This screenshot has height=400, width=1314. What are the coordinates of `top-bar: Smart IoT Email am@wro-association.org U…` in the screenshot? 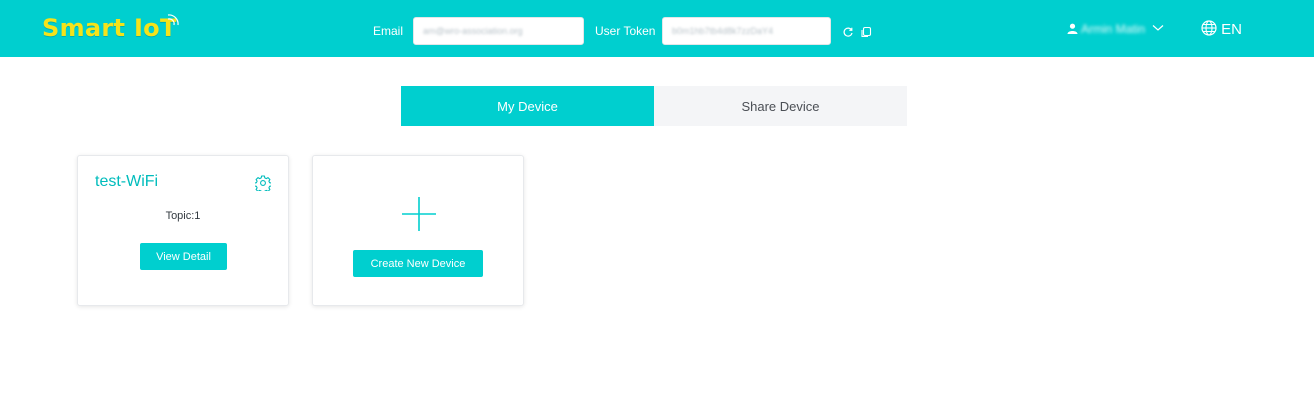 It's located at (657, 28).